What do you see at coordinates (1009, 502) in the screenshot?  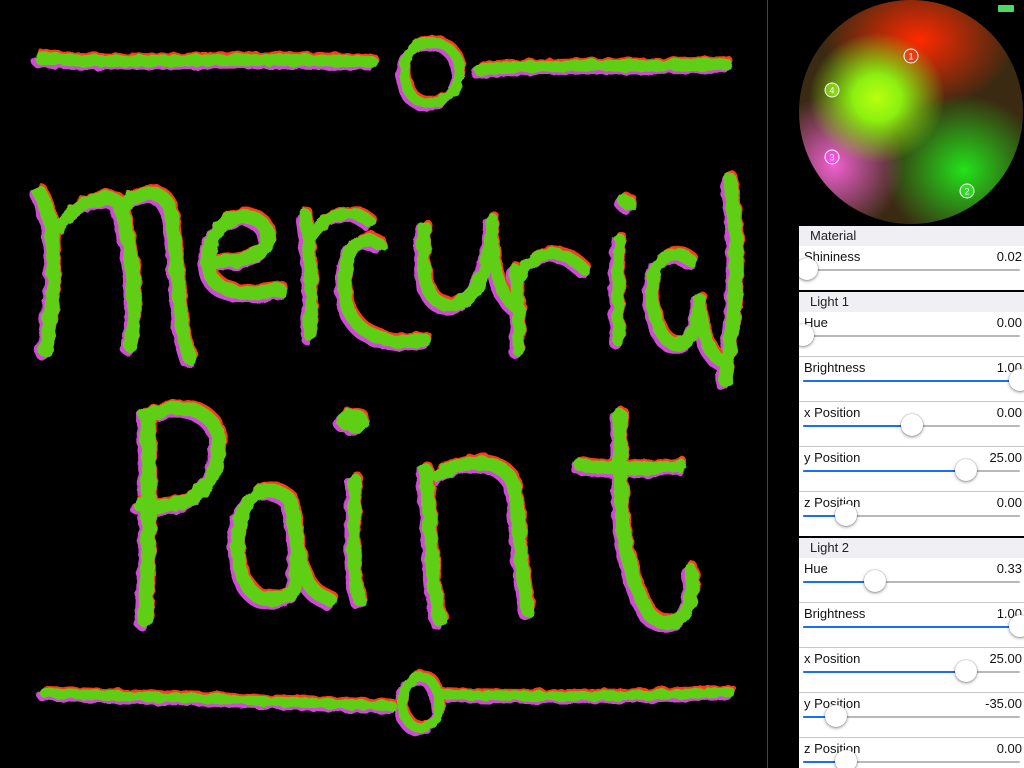 I see `light1-z-position-value: 0.00` at bounding box center [1009, 502].